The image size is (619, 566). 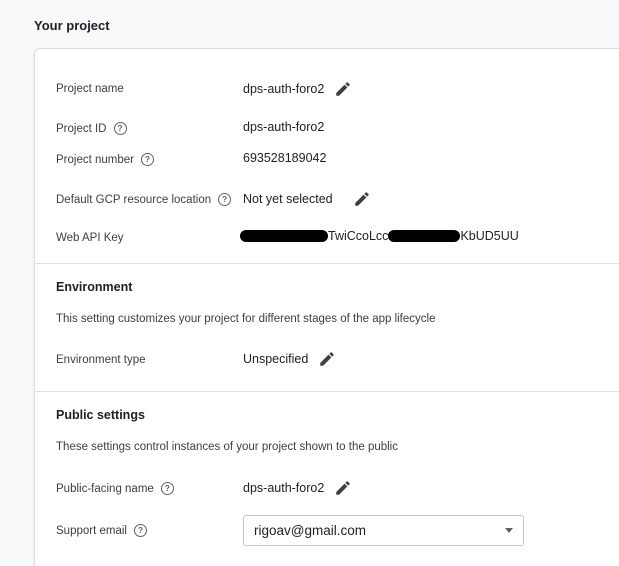 I want to click on project-id-label: Project ID ?, so click(x=91, y=128).